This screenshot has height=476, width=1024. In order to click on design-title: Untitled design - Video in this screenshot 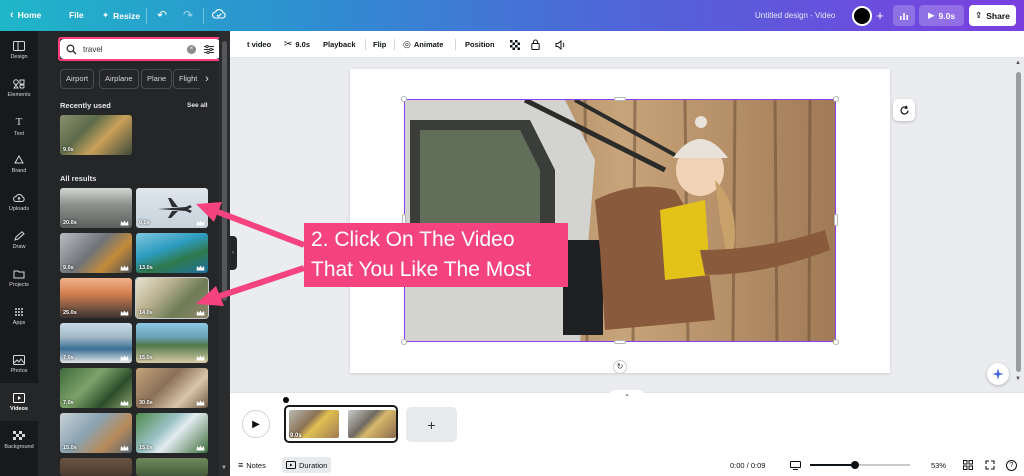, I will do `click(795, 15)`.